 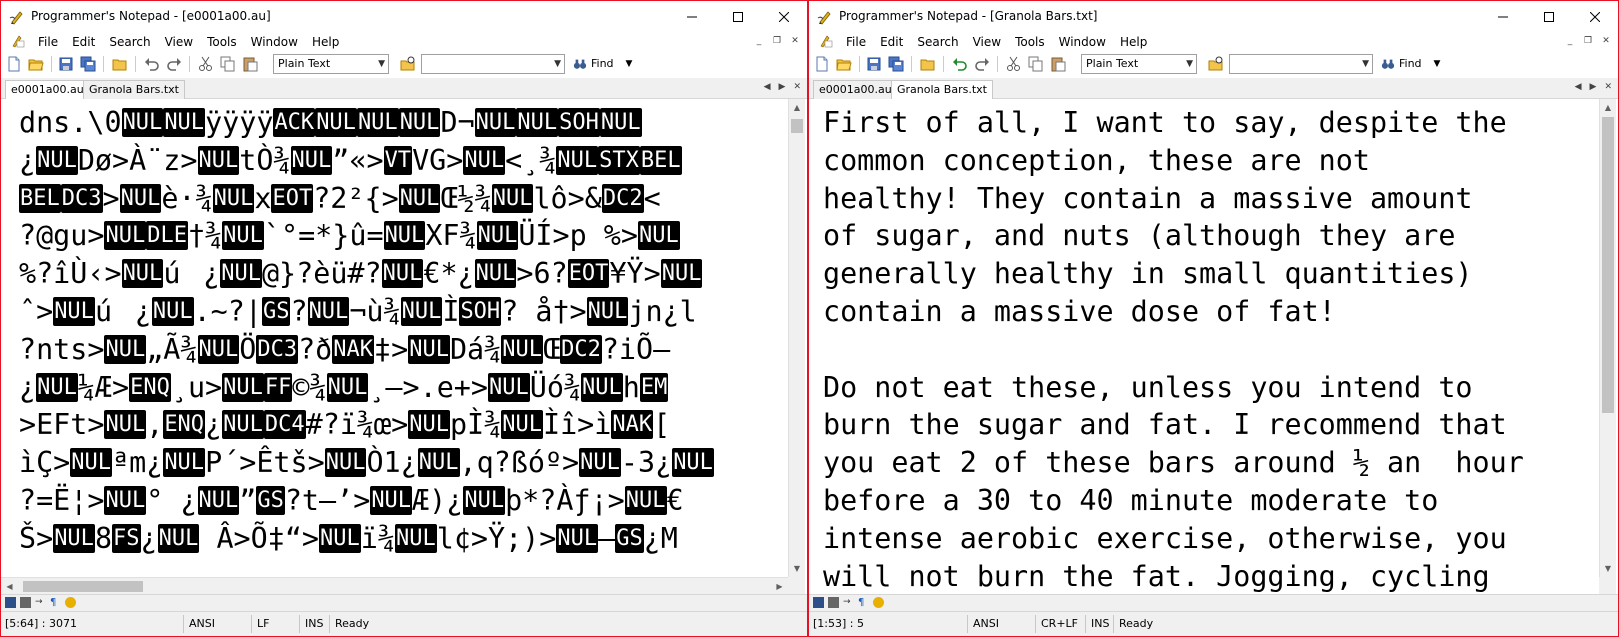 What do you see at coordinates (9, 586) in the screenshot?
I see `scroll-left-icon: ◀` at bounding box center [9, 586].